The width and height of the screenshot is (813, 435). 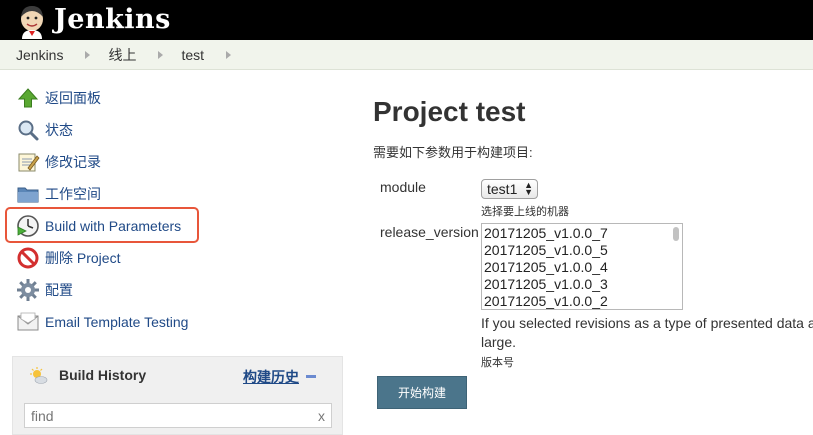 I want to click on task-label: 配置, so click(x=59, y=290).